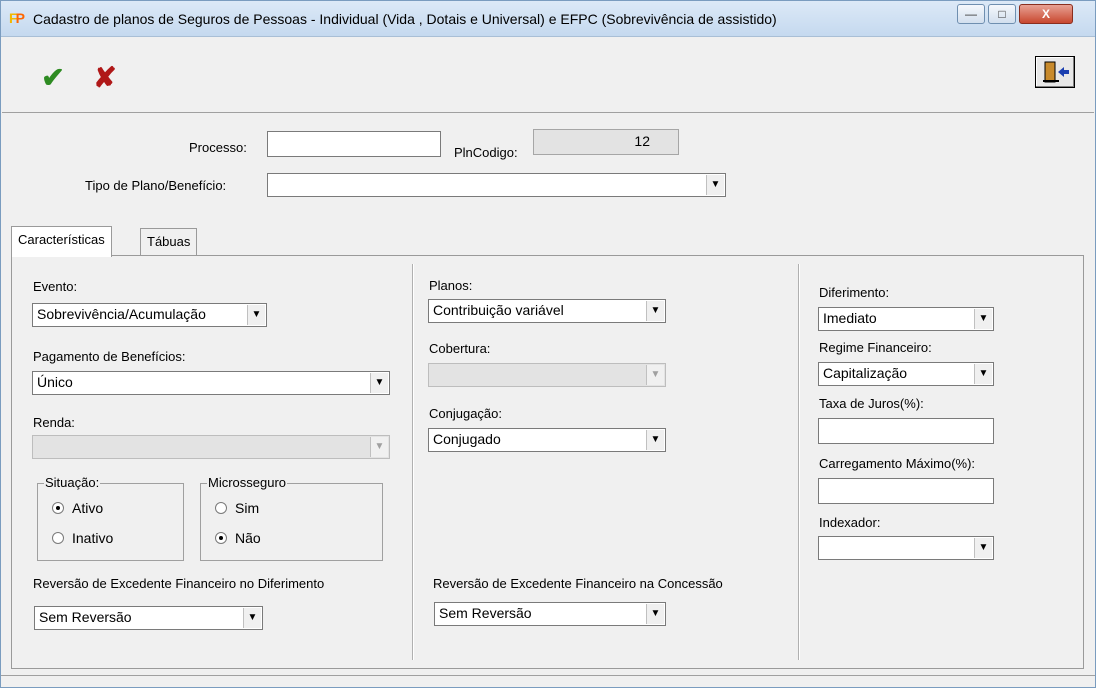 The width and height of the screenshot is (1096, 688). What do you see at coordinates (238, 538) in the screenshot?
I see `microsseguro-nao-radio: Não` at bounding box center [238, 538].